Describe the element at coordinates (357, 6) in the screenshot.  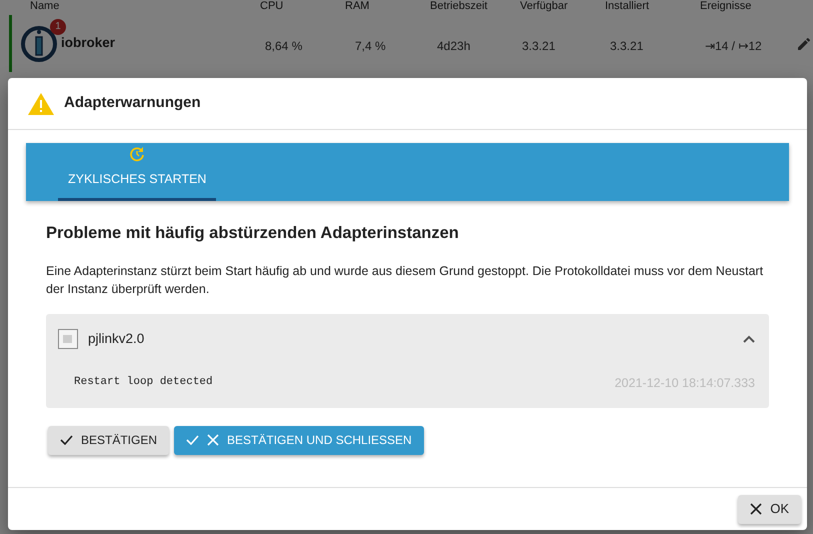
I see `column-header: RAM` at that location.